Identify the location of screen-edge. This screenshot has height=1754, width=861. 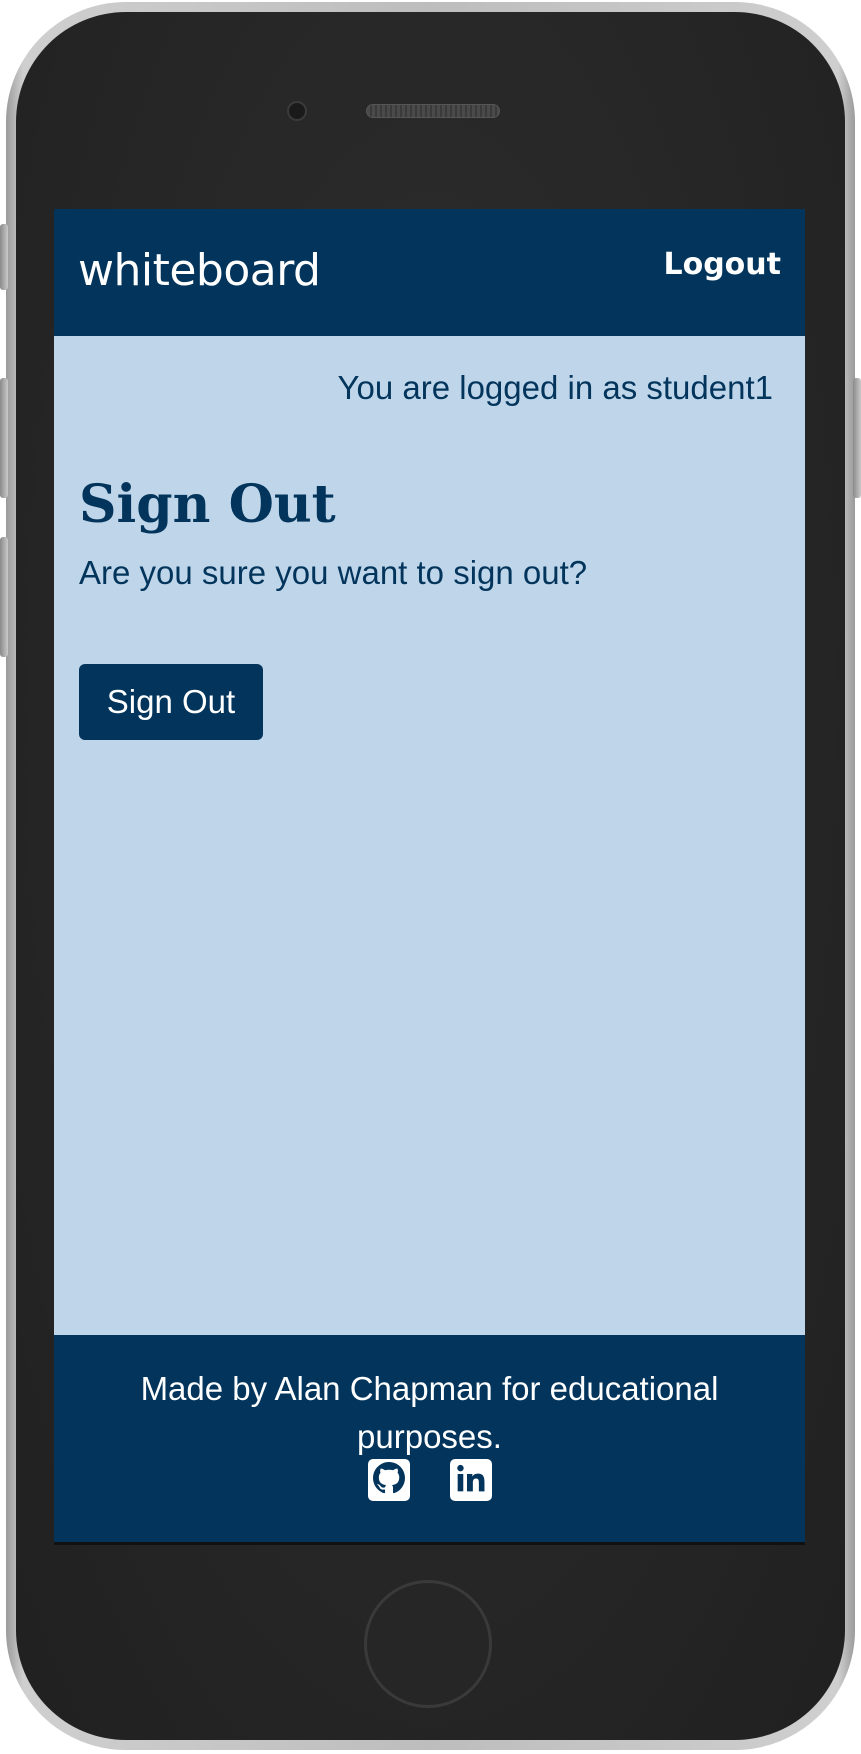
(429, 1543).